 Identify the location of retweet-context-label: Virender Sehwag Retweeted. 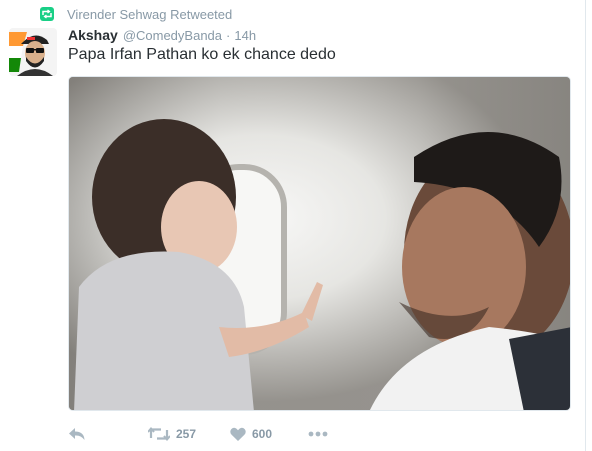
(149, 14).